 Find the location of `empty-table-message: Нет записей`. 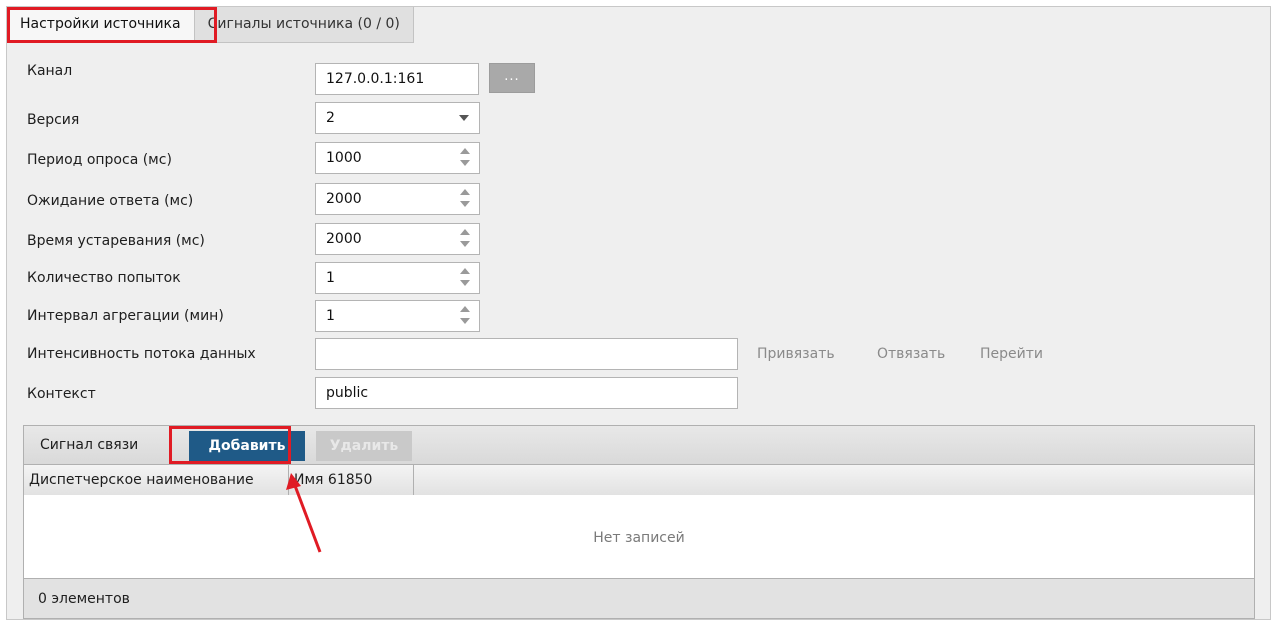

empty-table-message: Нет записей is located at coordinates (639, 538).